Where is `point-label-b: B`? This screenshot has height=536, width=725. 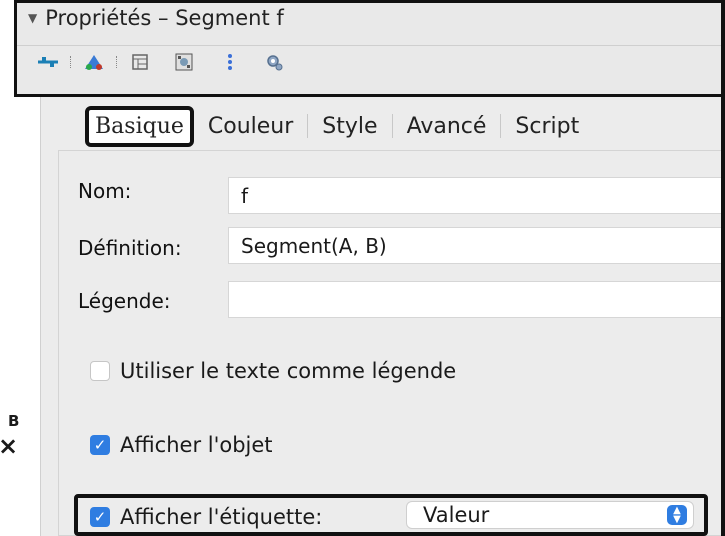
point-label-b: B is located at coordinates (14, 421).